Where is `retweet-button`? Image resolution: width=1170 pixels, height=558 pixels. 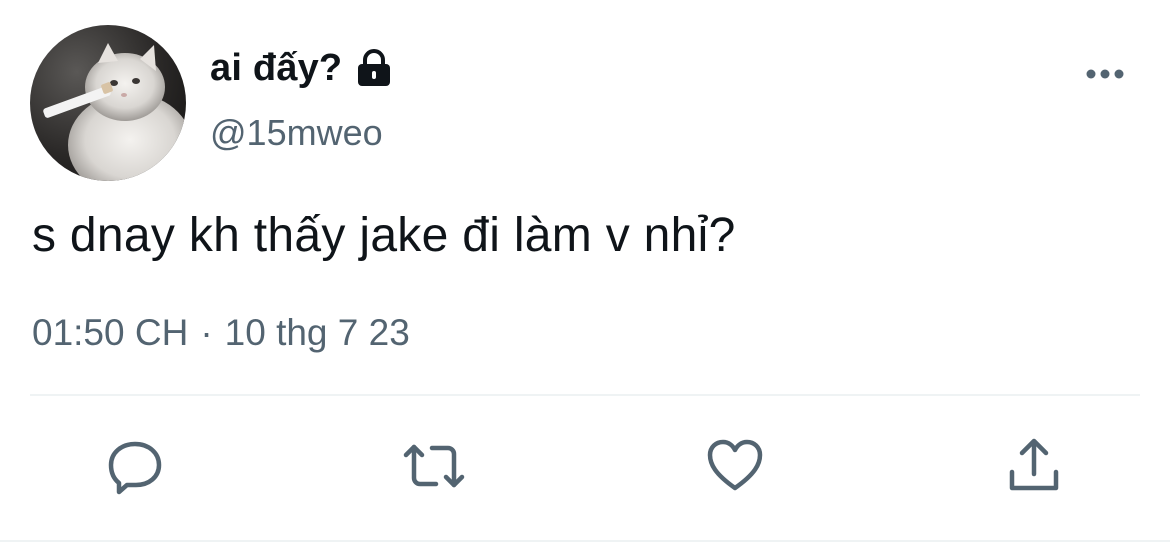 retweet-button is located at coordinates (434, 466).